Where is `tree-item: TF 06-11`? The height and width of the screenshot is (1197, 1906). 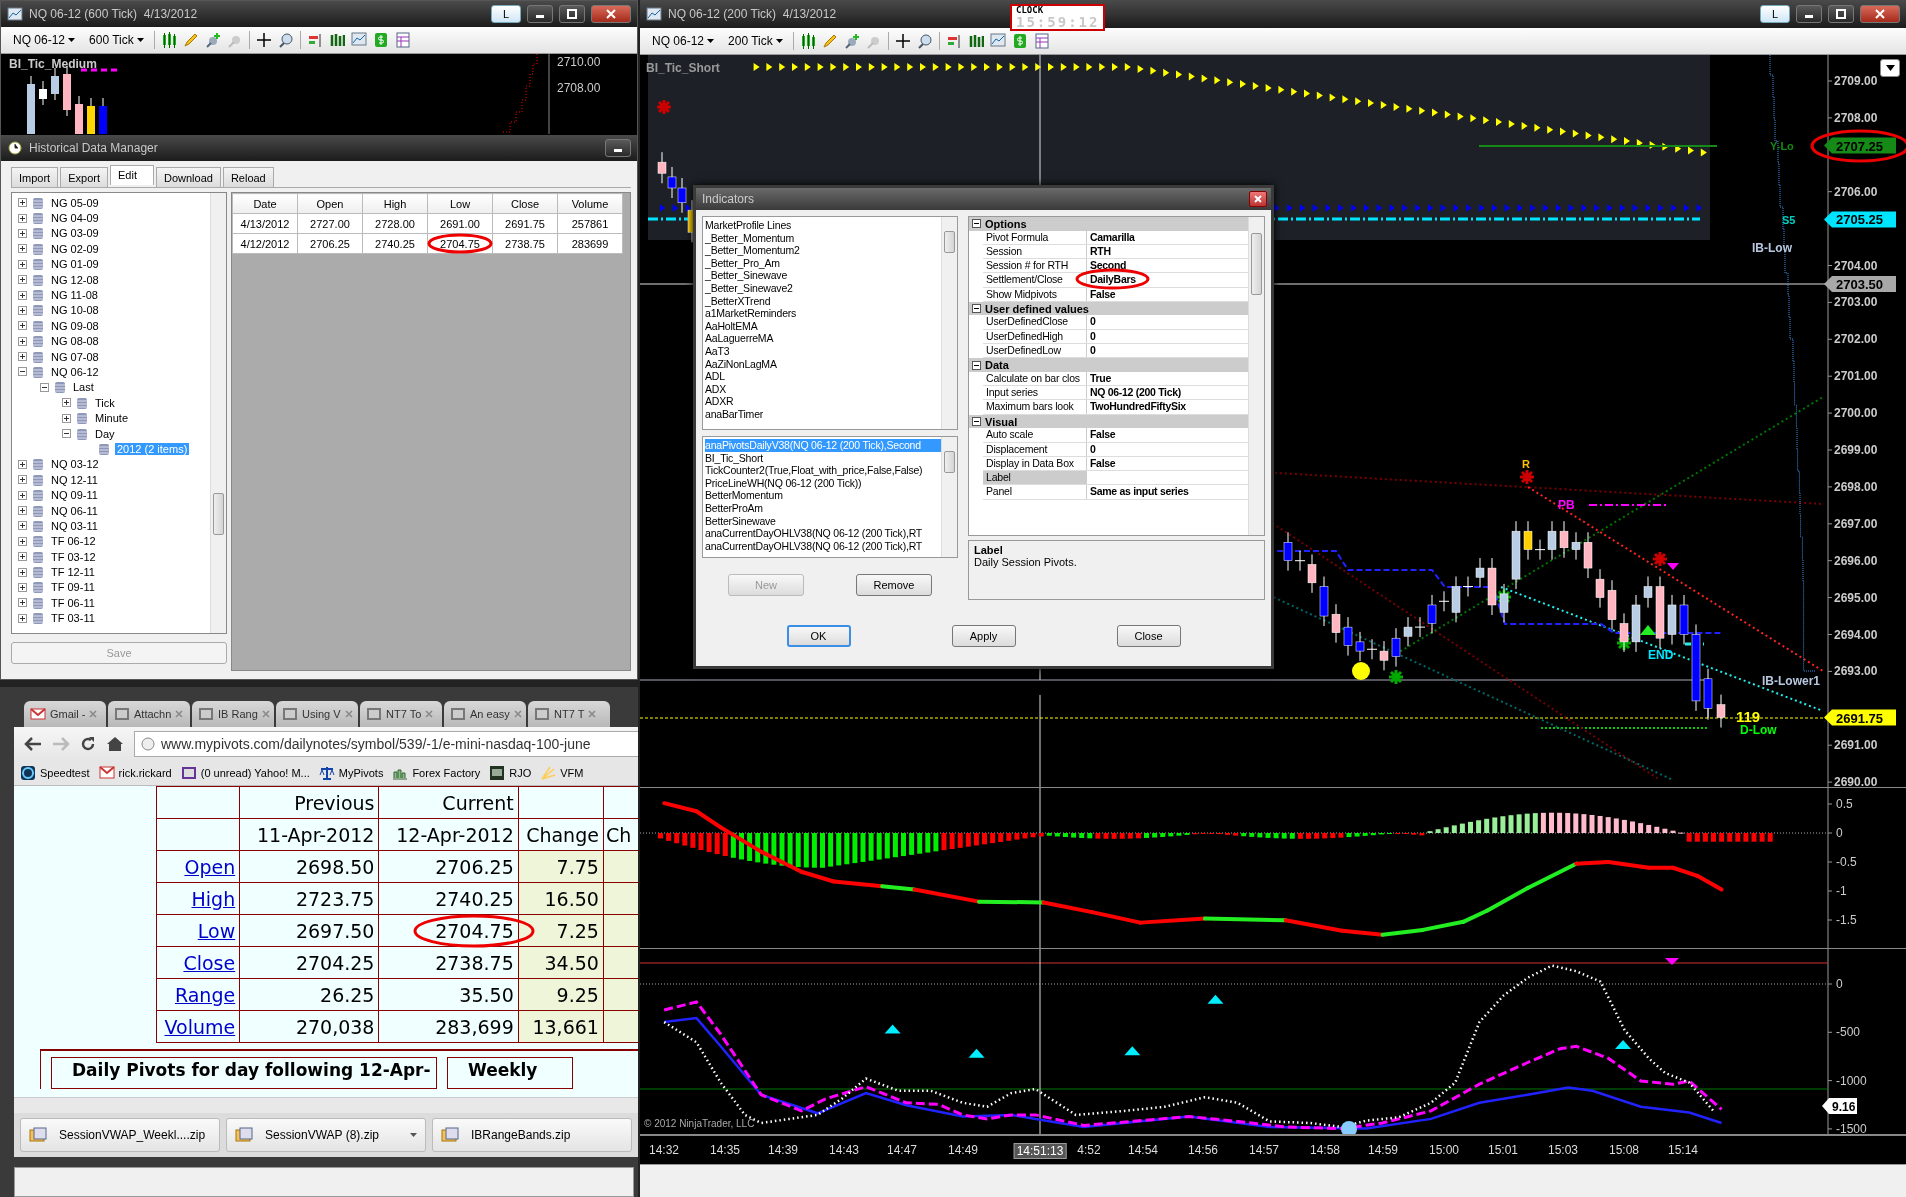 tree-item: TF 06-11 is located at coordinates (73, 602).